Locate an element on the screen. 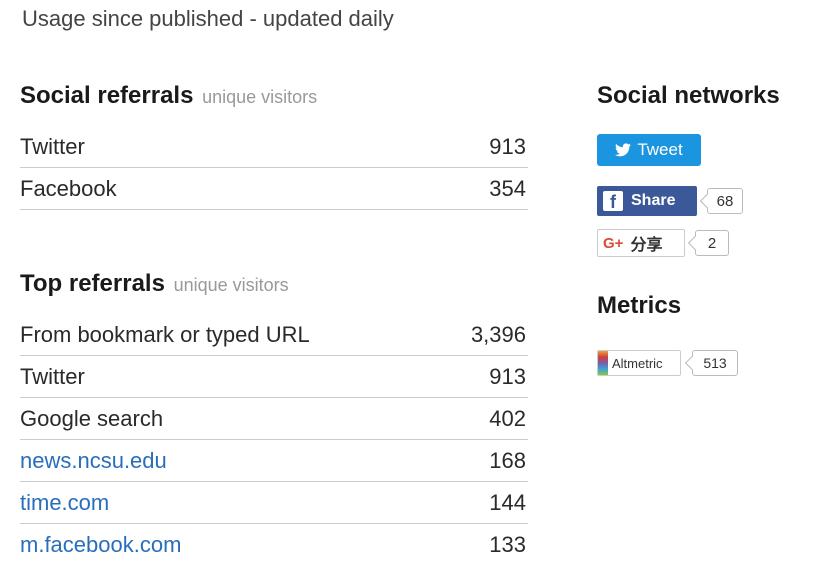 The image size is (821, 566). table-row: From bookmark or typed URL 3,396 is located at coordinates (274, 335).